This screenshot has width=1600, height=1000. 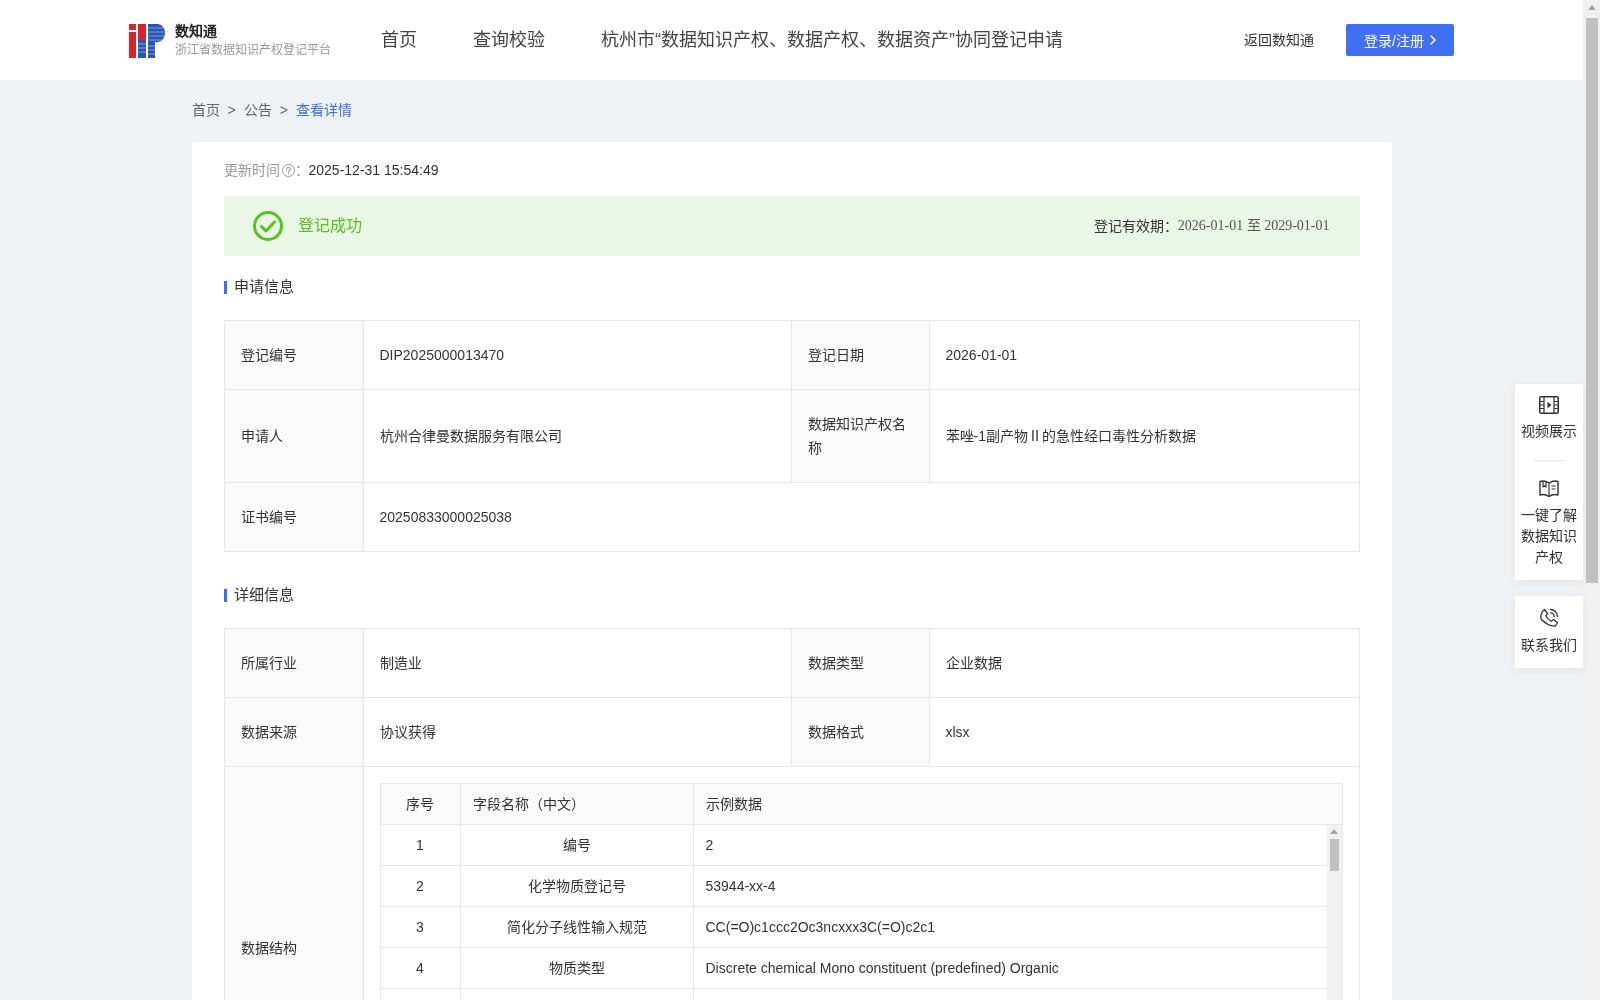 I want to click on value-cell: 协议获得, so click(x=577, y=732).